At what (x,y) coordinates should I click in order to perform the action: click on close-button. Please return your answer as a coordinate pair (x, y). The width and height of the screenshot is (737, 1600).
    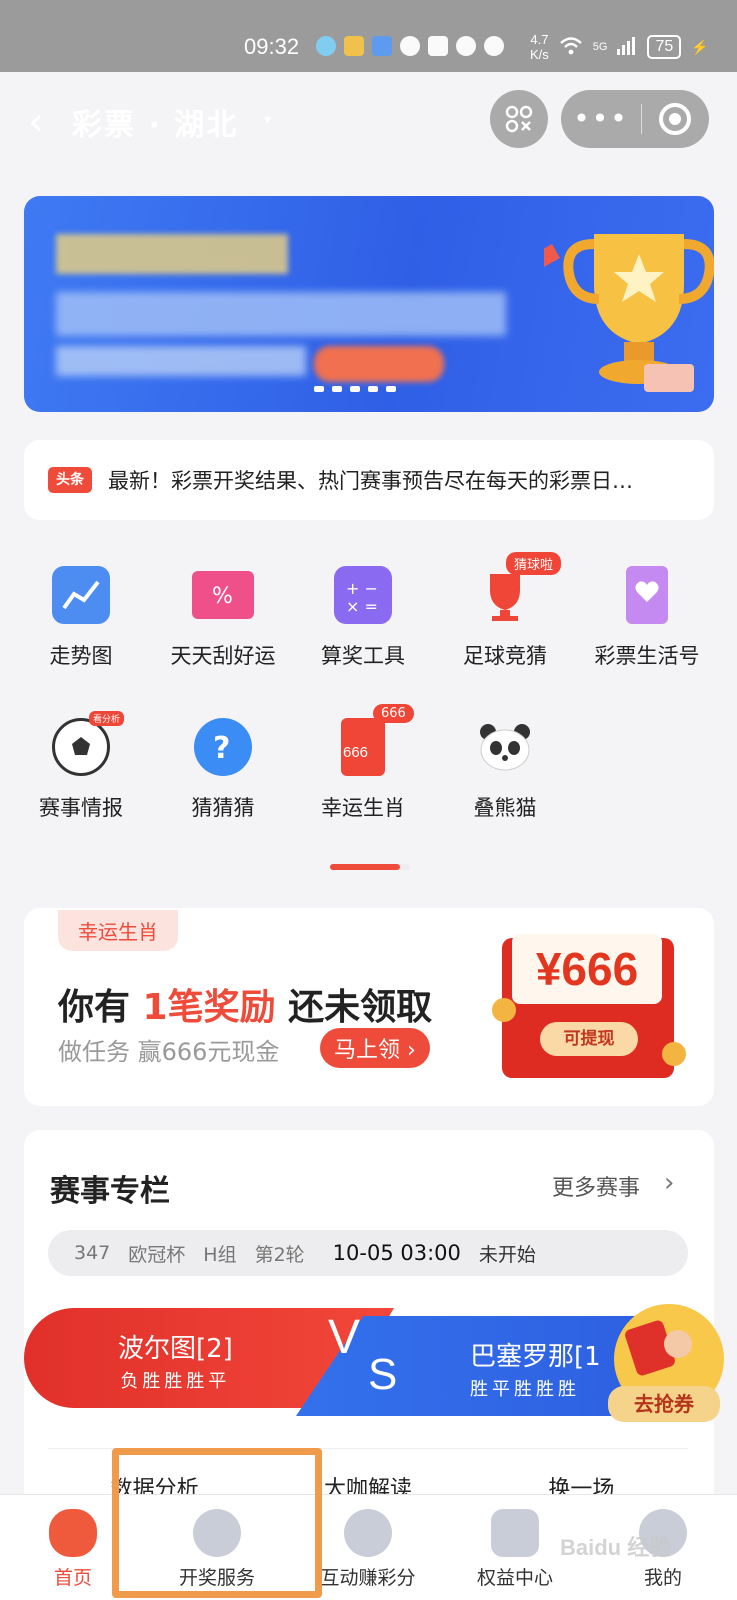
    Looking at the image, I should click on (675, 119).